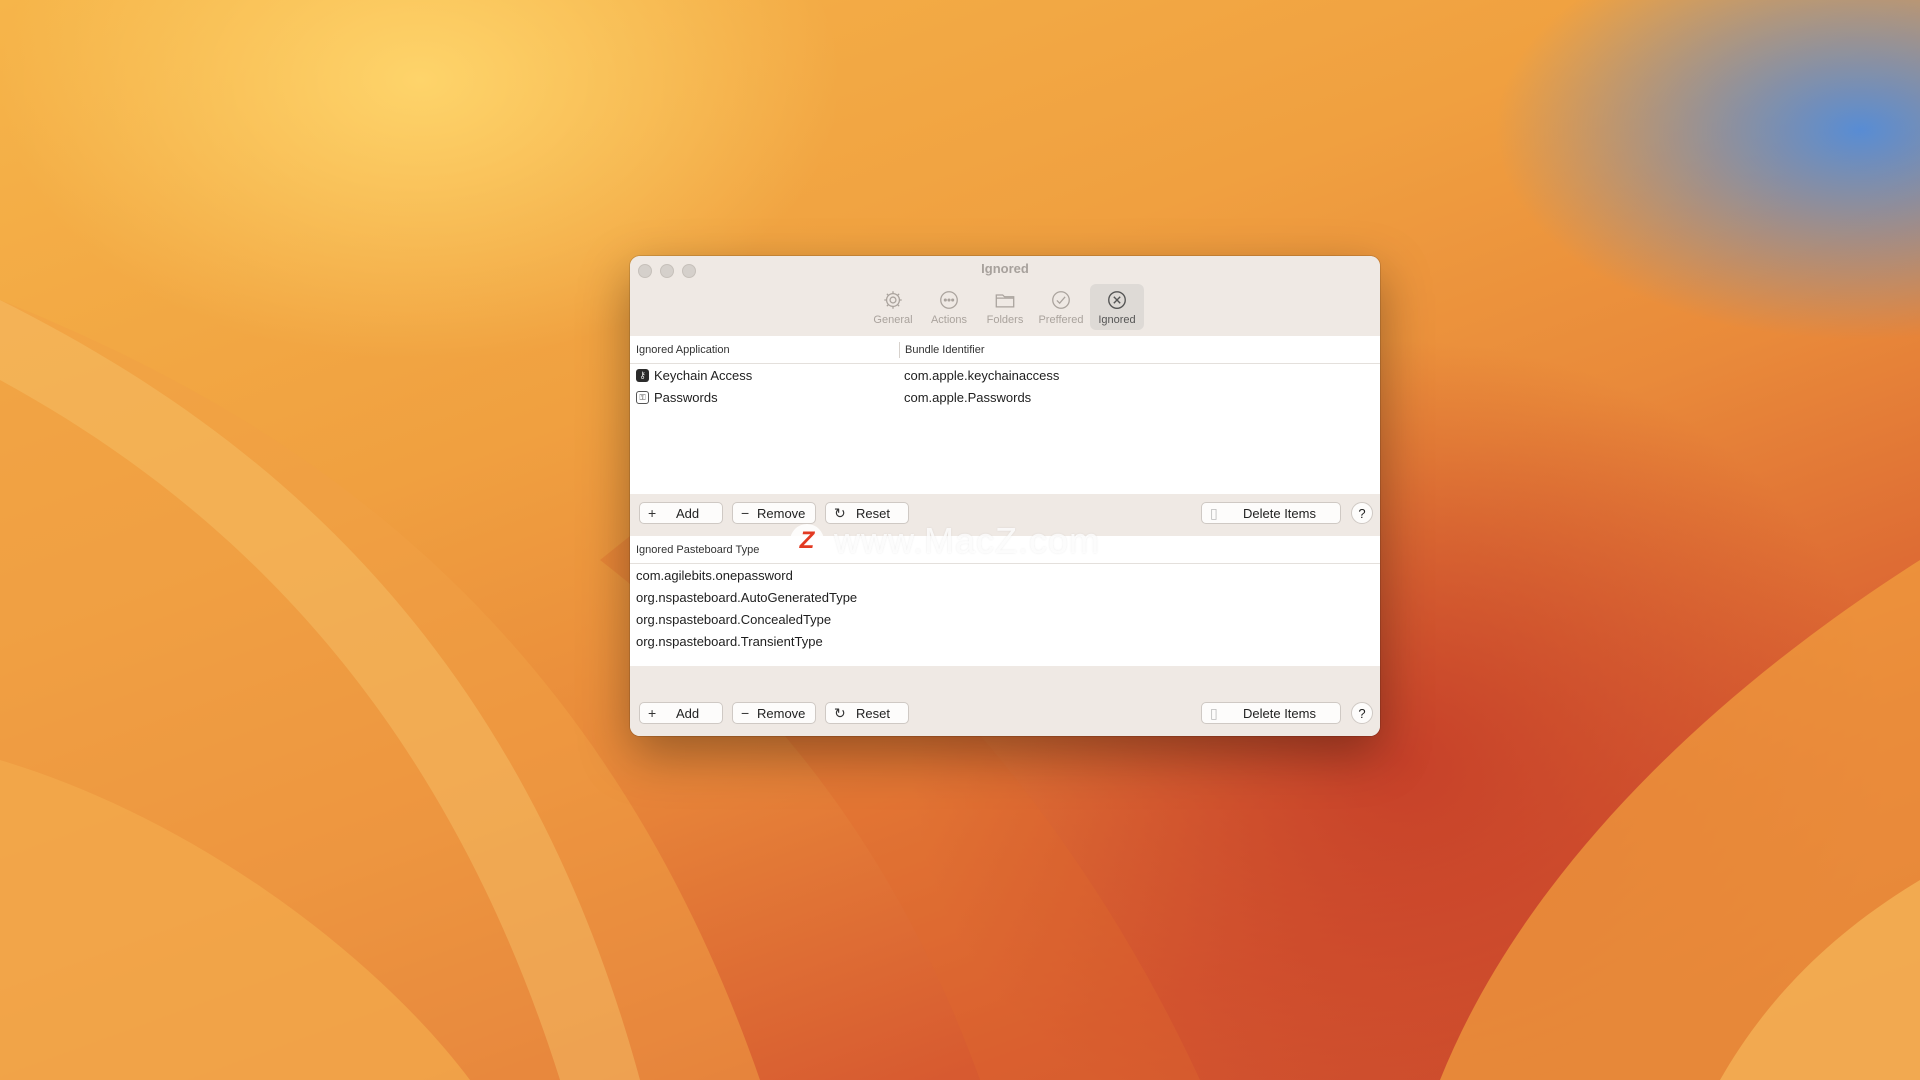 The width and height of the screenshot is (1920, 1080). What do you see at coordinates (1005, 268) in the screenshot?
I see `window-title: Ignored` at bounding box center [1005, 268].